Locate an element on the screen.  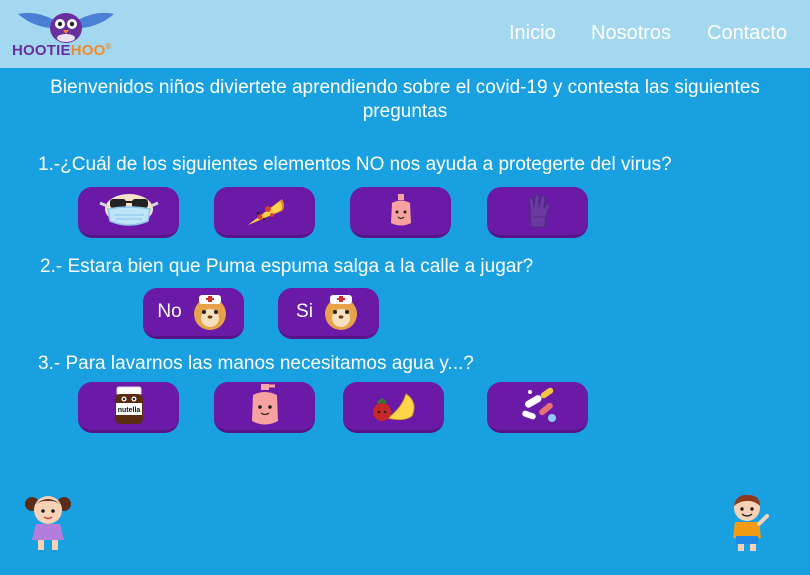
q1-option-pizza-button is located at coordinates (264, 212).